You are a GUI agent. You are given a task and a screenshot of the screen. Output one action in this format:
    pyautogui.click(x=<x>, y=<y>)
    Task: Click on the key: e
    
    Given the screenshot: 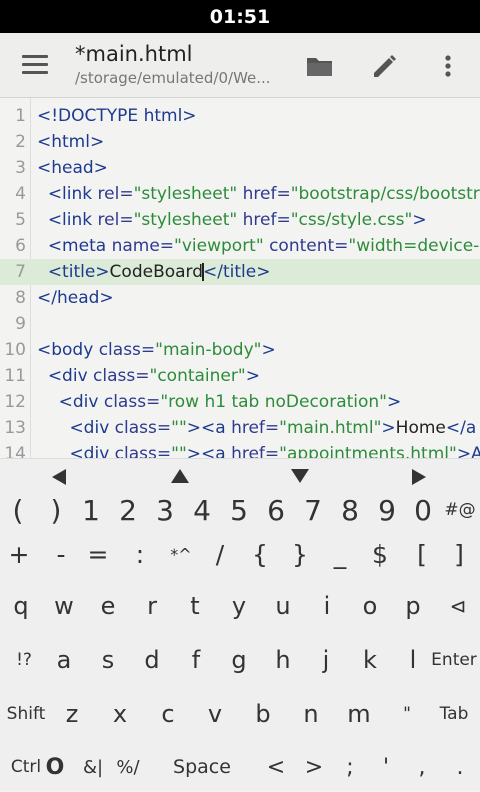 What is the action you would take?
    pyautogui.click(x=108, y=606)
    